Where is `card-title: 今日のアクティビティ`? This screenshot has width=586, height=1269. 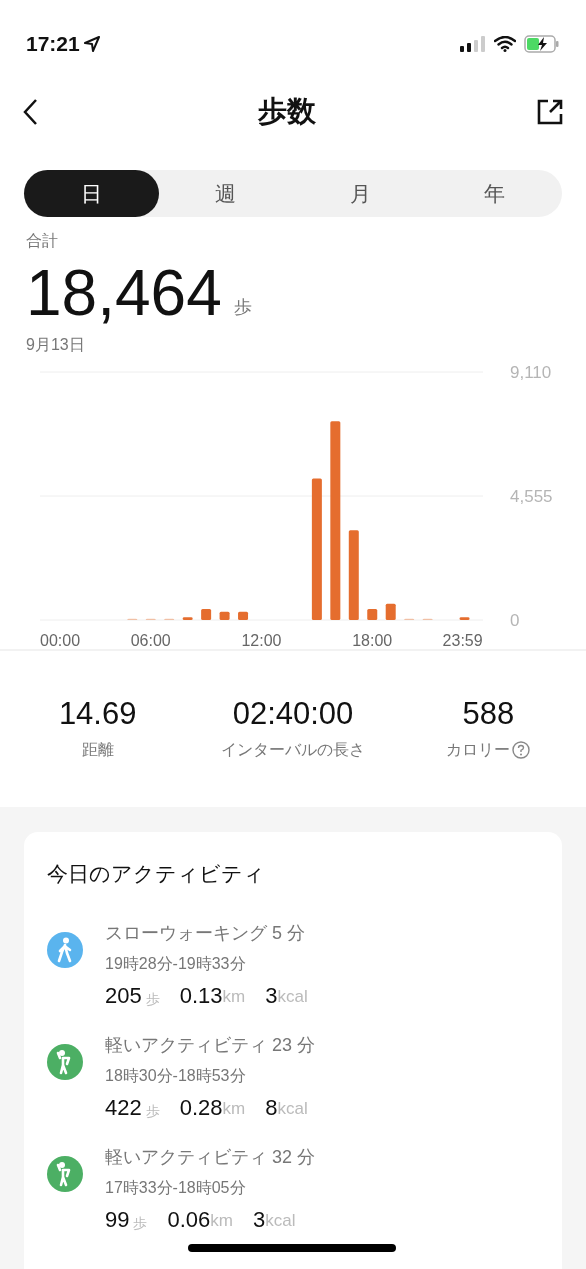
card-title: 今日のアクティビティ is located at coordinates (156, 874).